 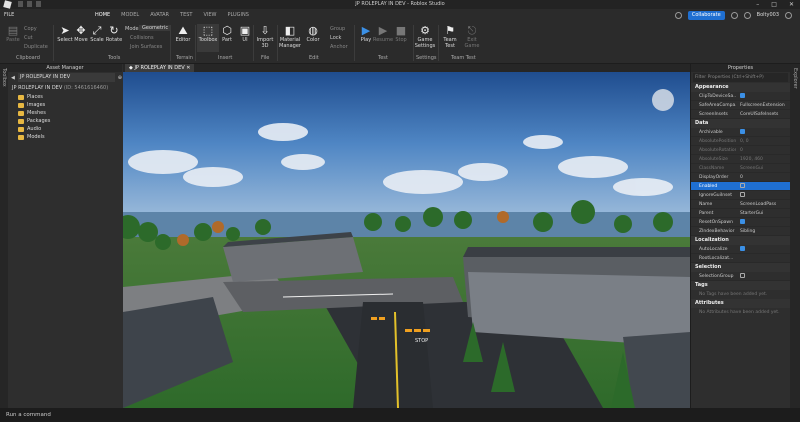 I want to click on list-item: Models, so click(x=65, y=137).